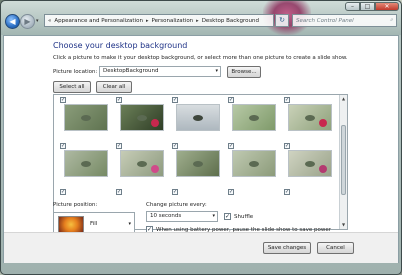  What do you see at coordinates (391, 20) in the screenshot?
I see `search-icon: ⌕` at bounding box center [391, 20].